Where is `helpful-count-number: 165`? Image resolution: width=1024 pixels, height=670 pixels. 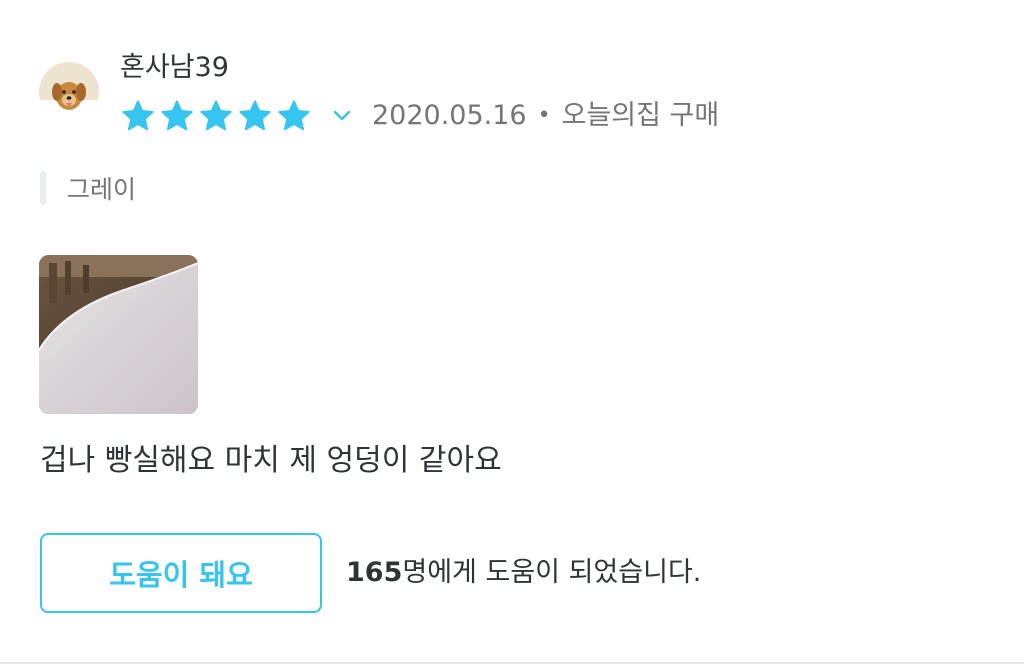
helpful-count-number: 165 is located at coordinates (374, 572).